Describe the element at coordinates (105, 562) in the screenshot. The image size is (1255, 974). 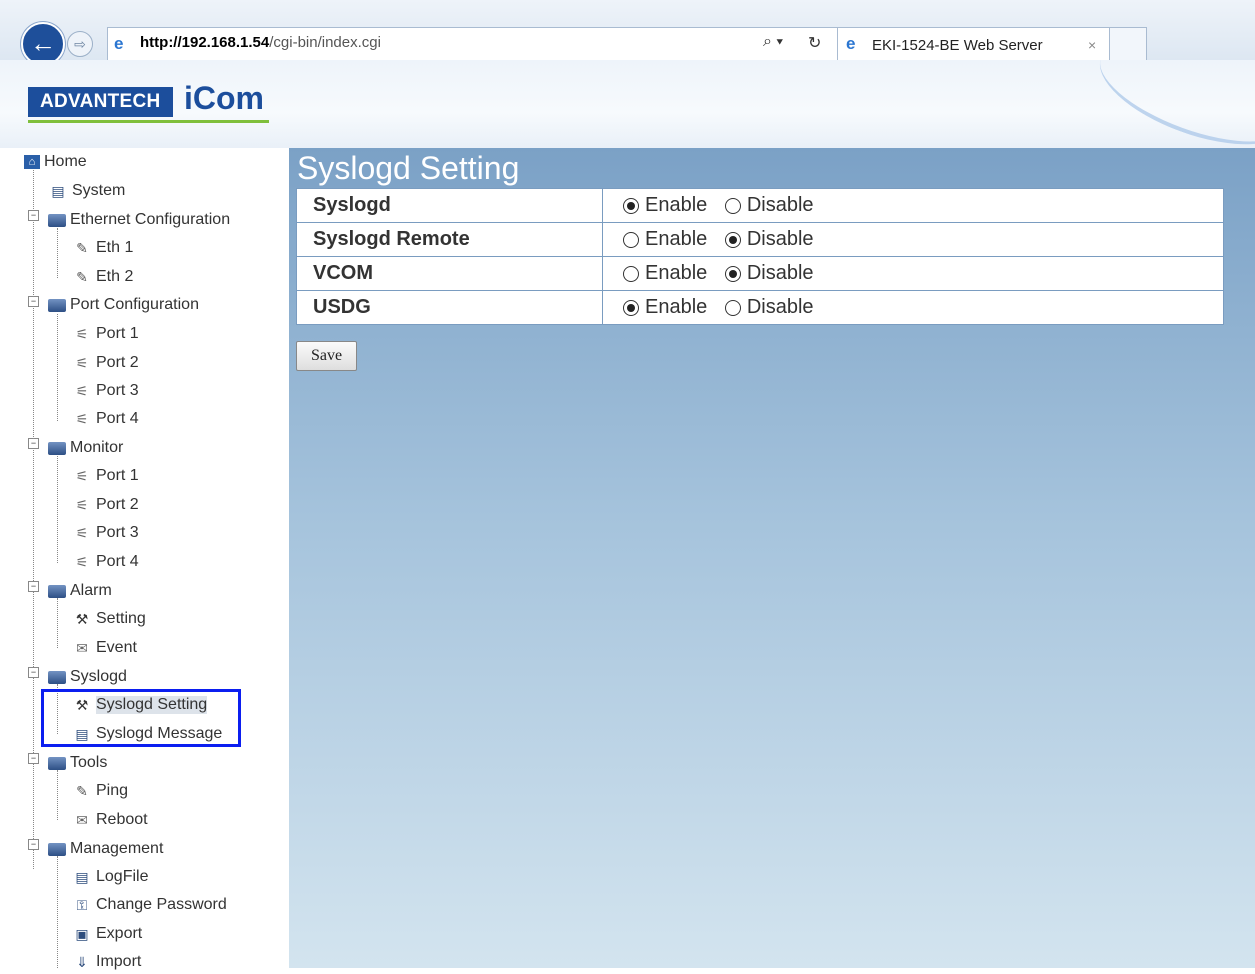
I see `sidebar-item-monitor-port4: ⚟ Port 4` at that location.